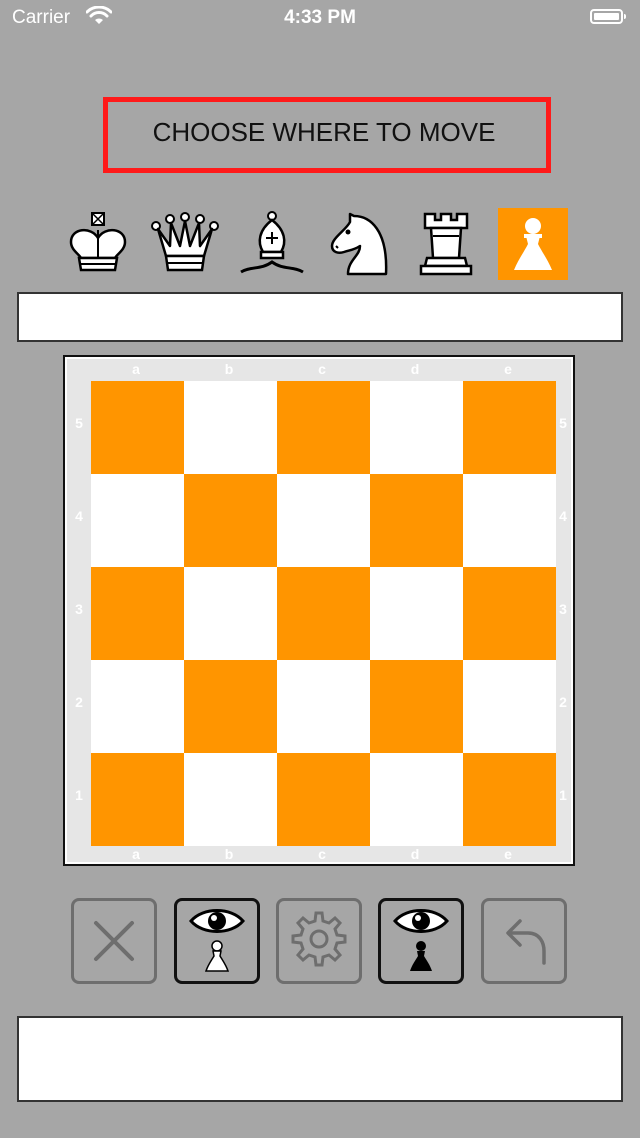 This screenshot has height=1138, width=640. I want to click on rook-button, so click(446, 244).